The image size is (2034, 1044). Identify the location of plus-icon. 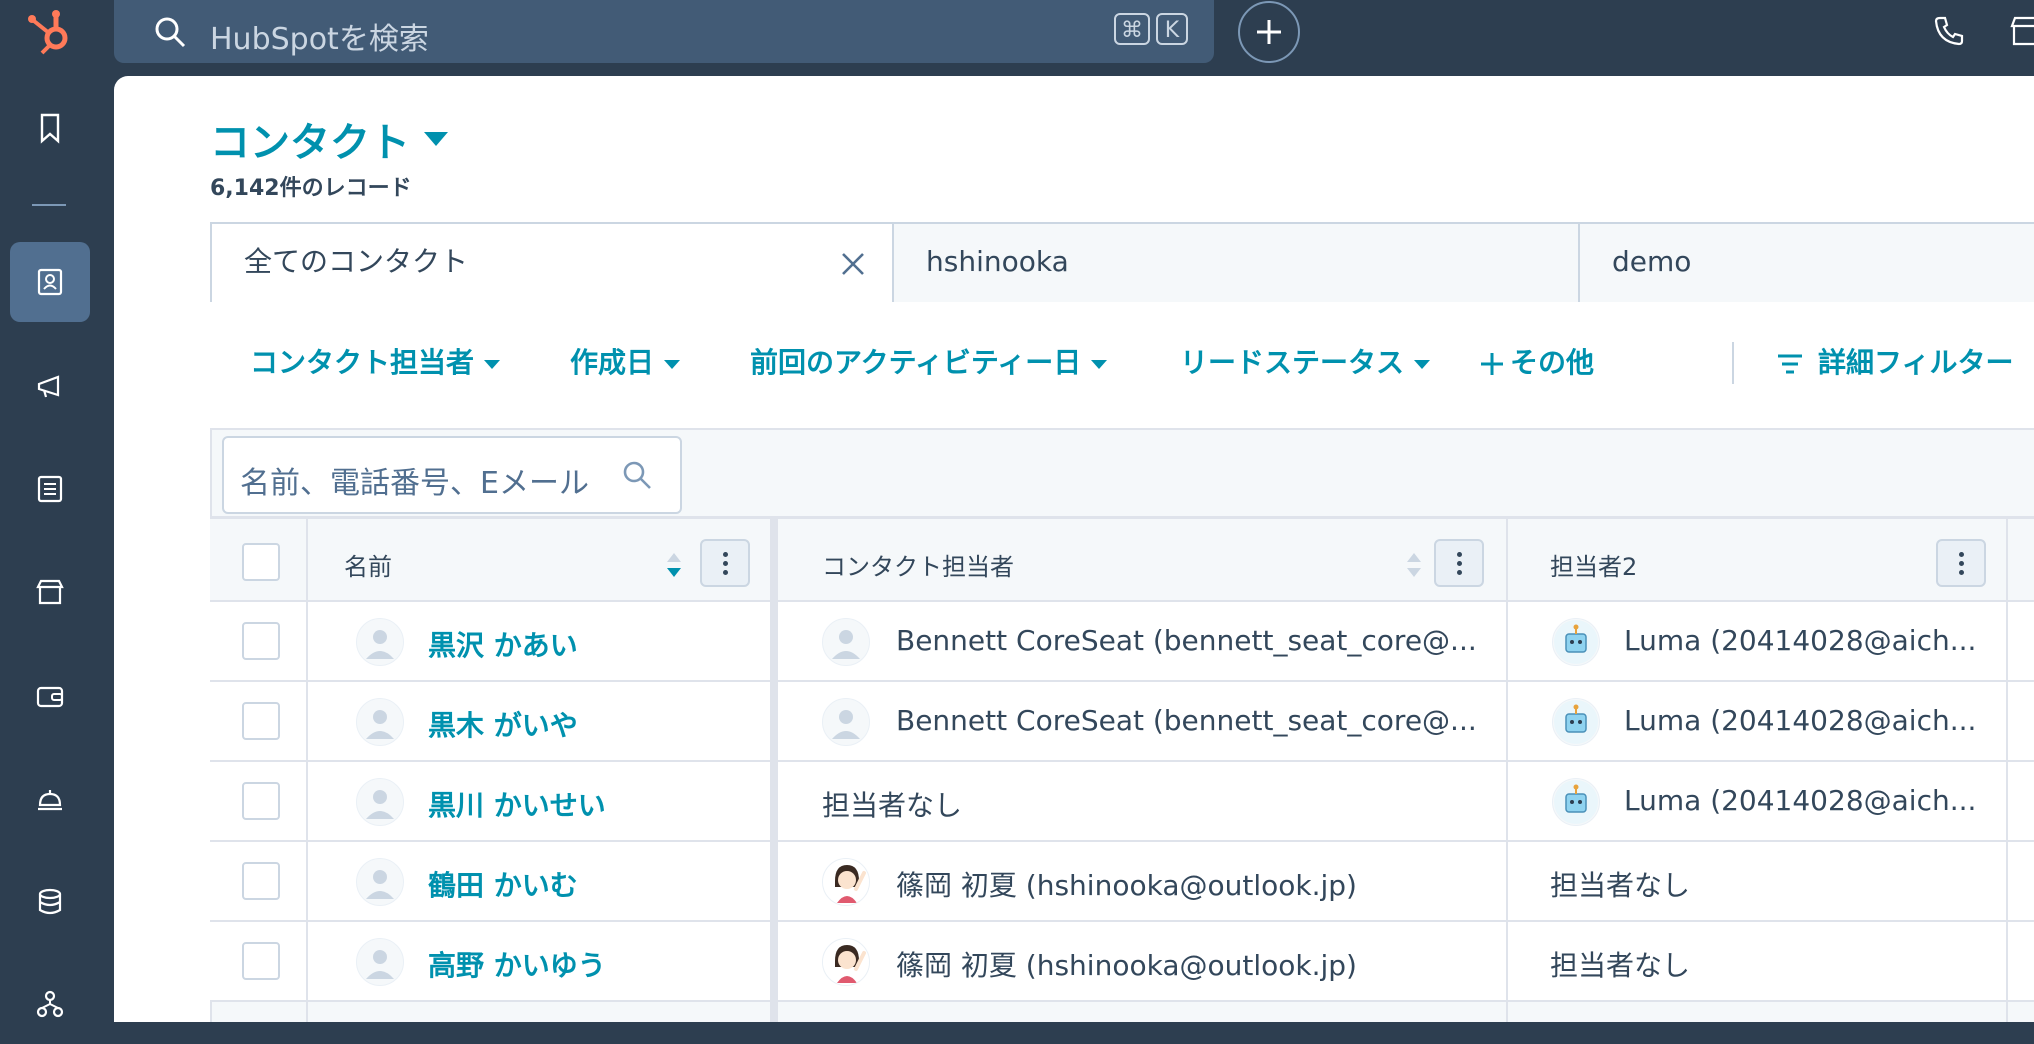
(1269, 32).